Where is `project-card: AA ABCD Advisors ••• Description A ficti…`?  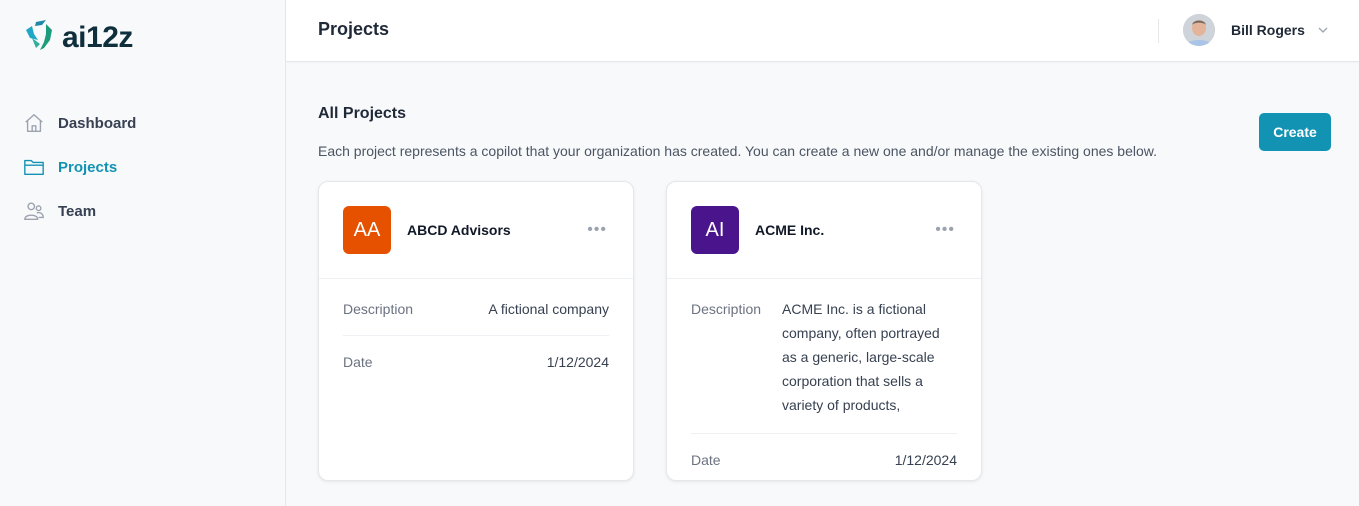 project-card: AA ABCD Advisors ••• Description A ficti… is located at coordinates (476, 331).